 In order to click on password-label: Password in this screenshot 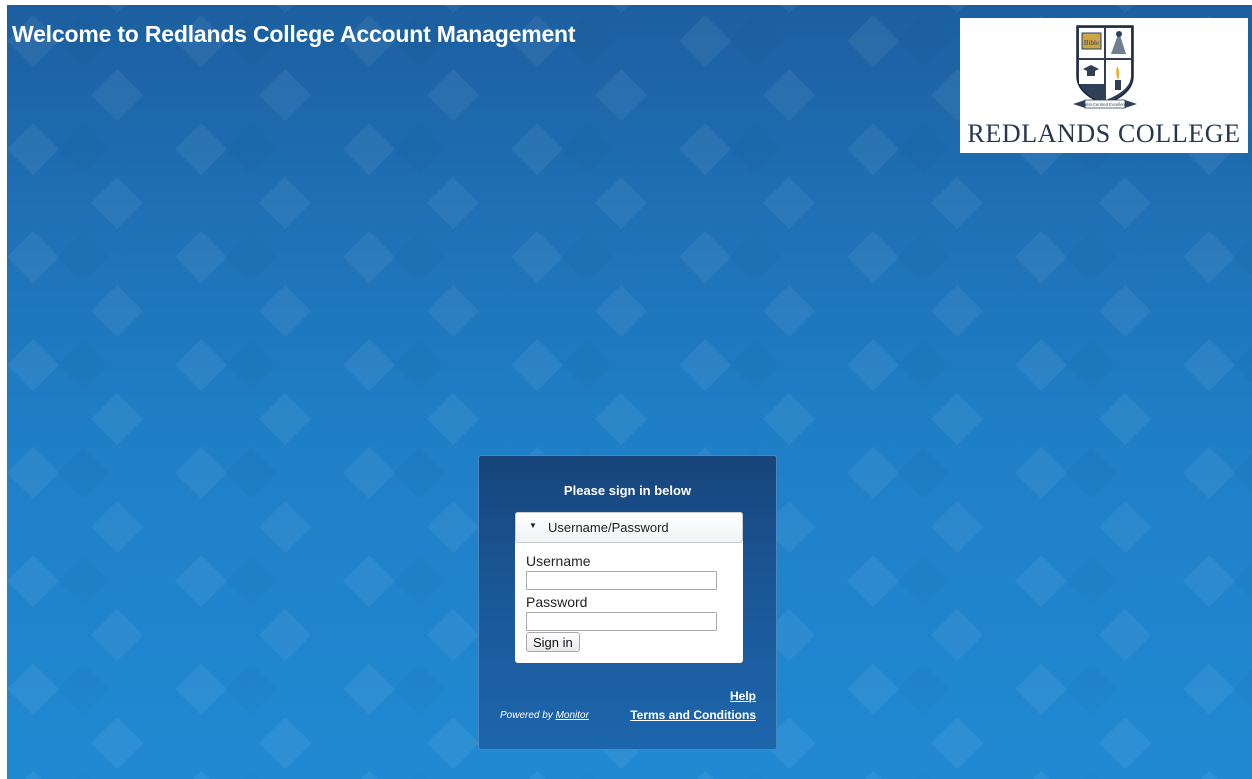, I will do `click(557, 602)`.